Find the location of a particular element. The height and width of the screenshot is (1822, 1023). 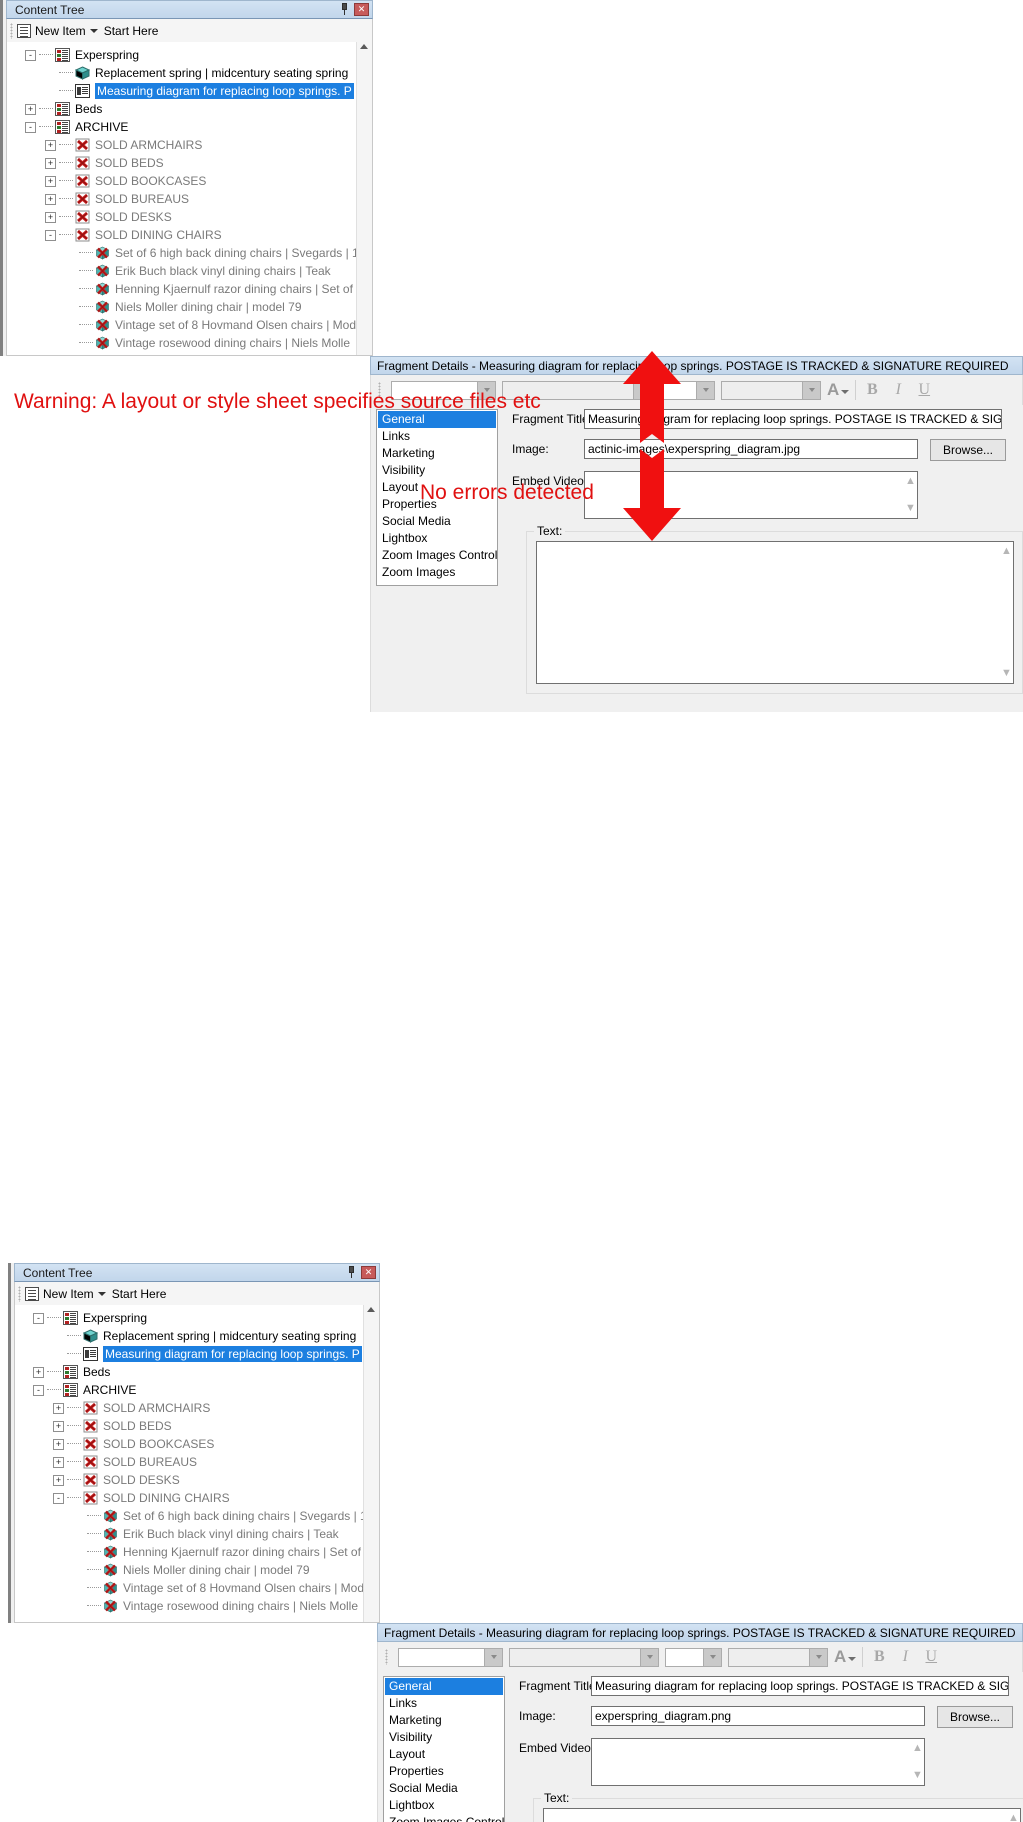

nav-item-zoom-images: Zoom Images is located at coordinates (437, 572).